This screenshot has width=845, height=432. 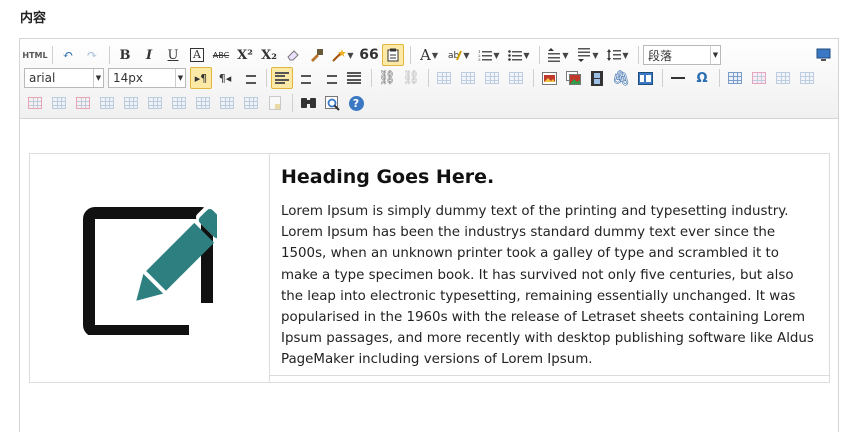 I want to click on blockquote-button: 66, so click(x=369, y=55).